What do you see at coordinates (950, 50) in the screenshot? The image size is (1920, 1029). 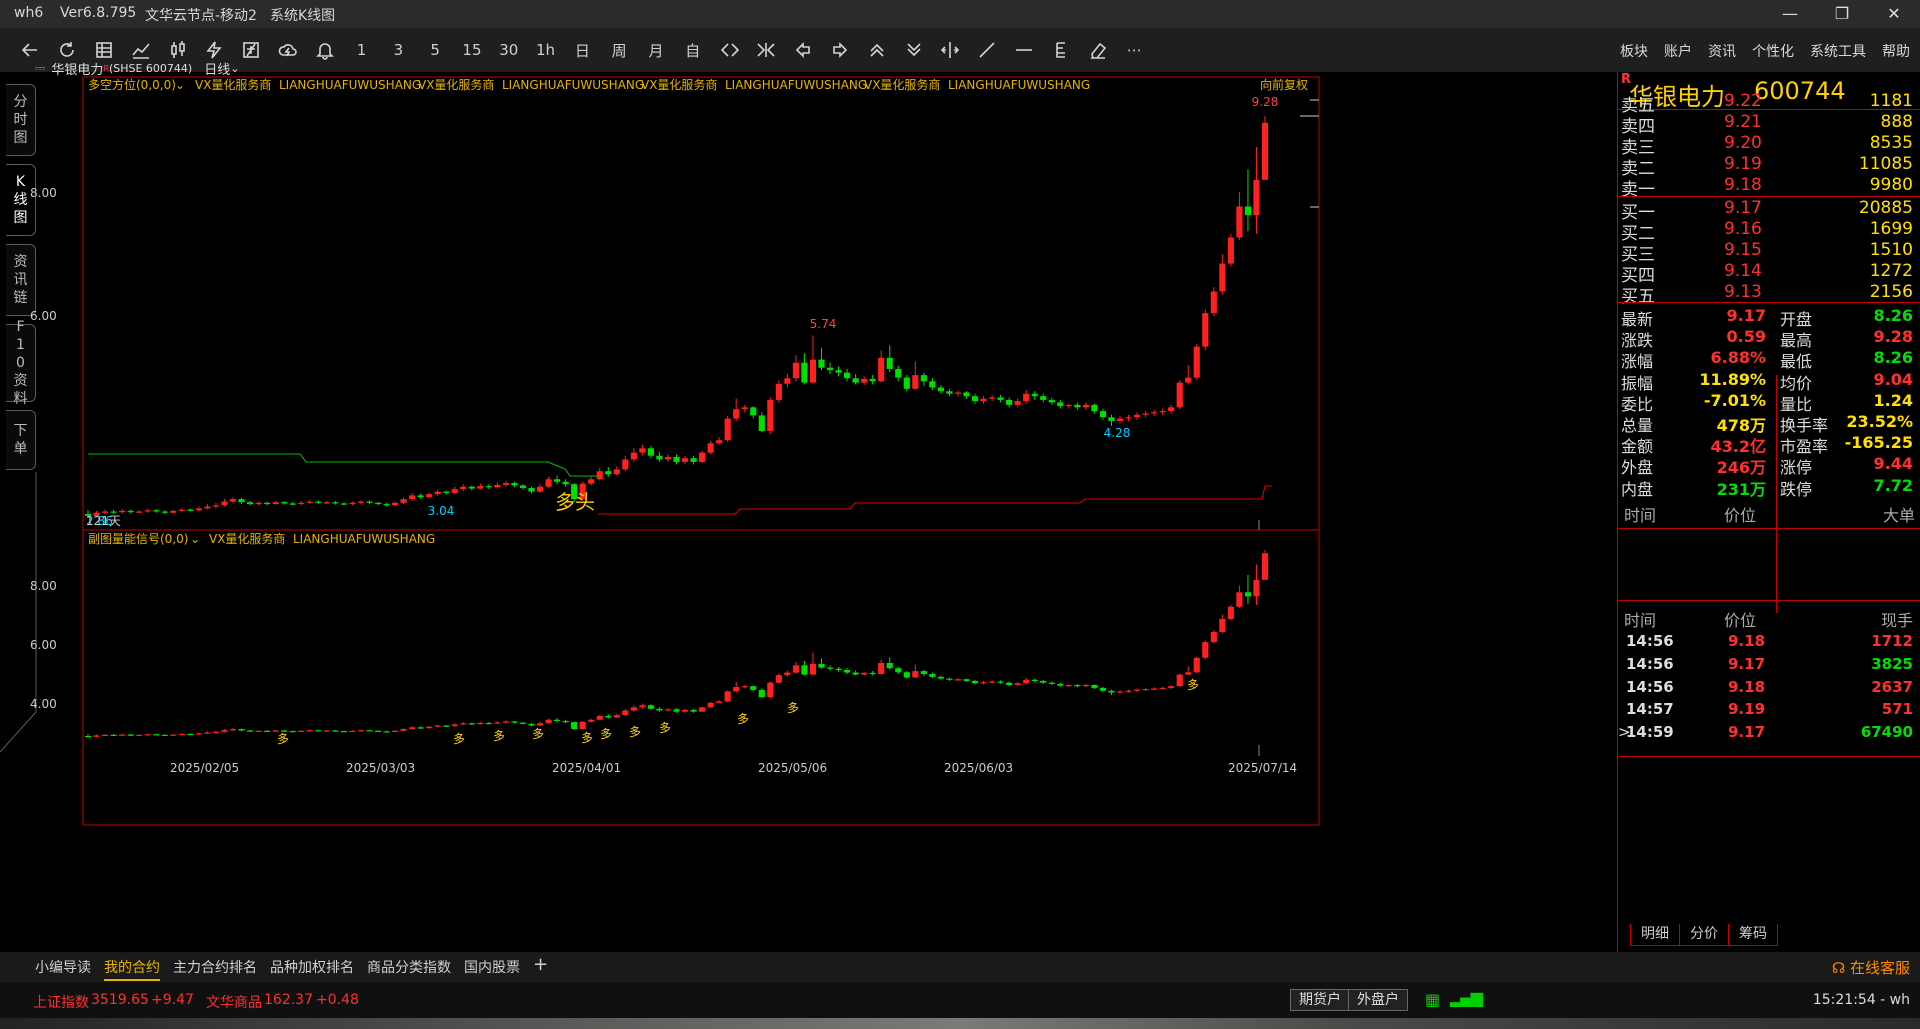 I see `crosshair-icon` at bounding box center [950, 50].